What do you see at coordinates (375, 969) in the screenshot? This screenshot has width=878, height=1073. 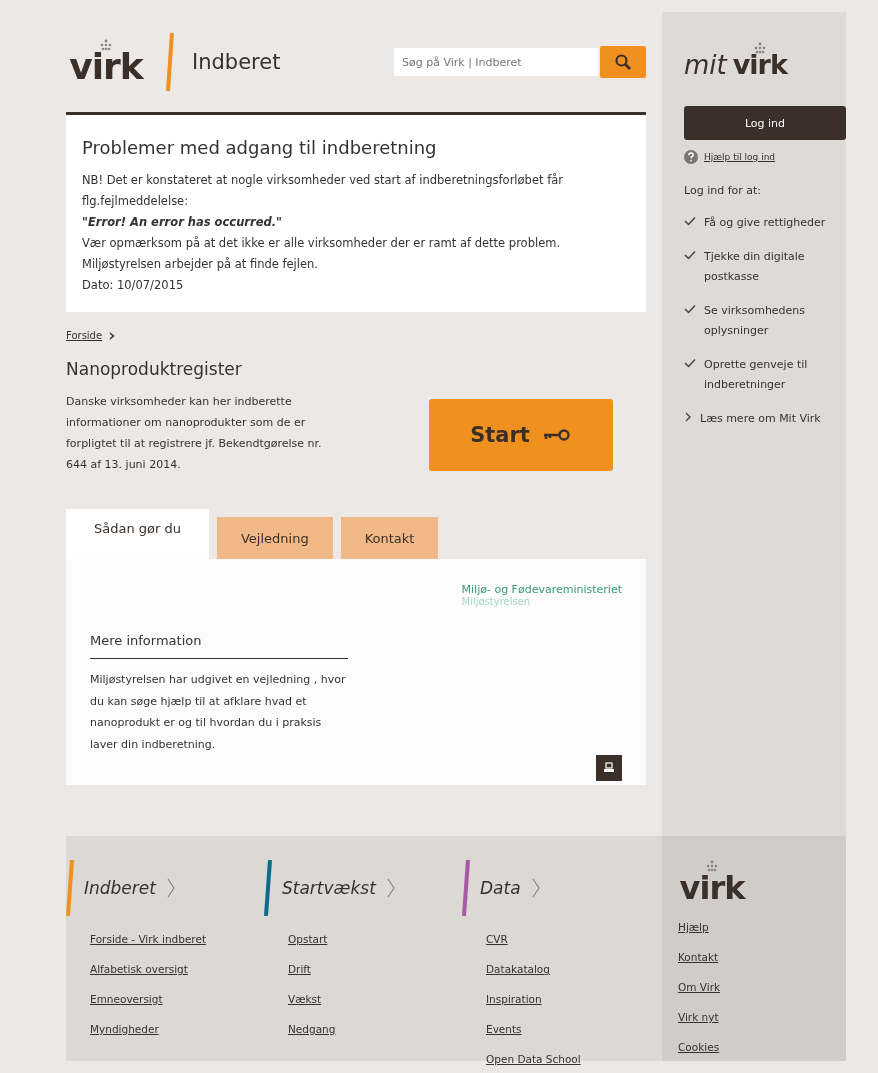 I see `footer-link: Drift` at bounding box center [375, 969].